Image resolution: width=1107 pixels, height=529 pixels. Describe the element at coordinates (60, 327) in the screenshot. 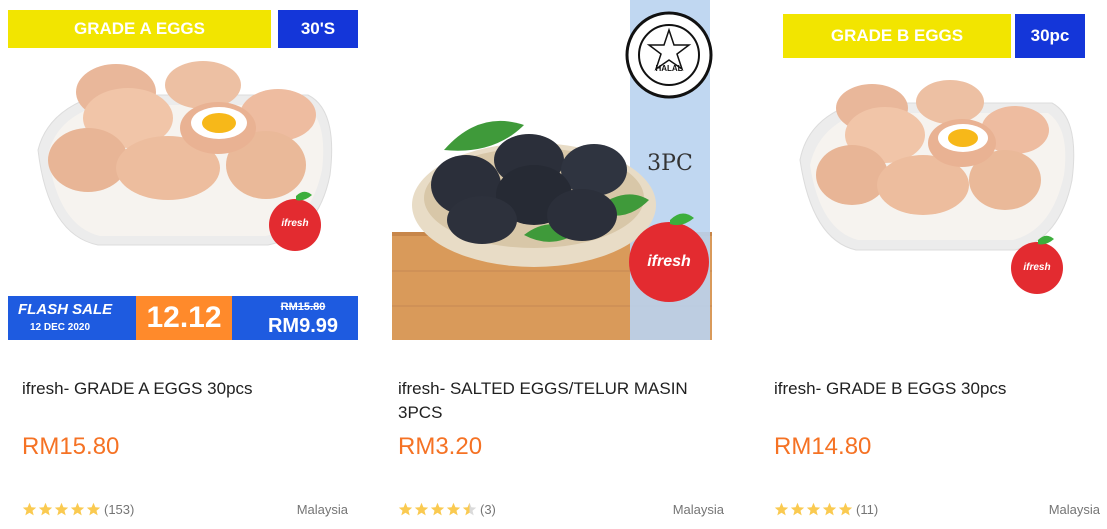

I see `flash-sale-date: 12 DEC 2020` at that location.